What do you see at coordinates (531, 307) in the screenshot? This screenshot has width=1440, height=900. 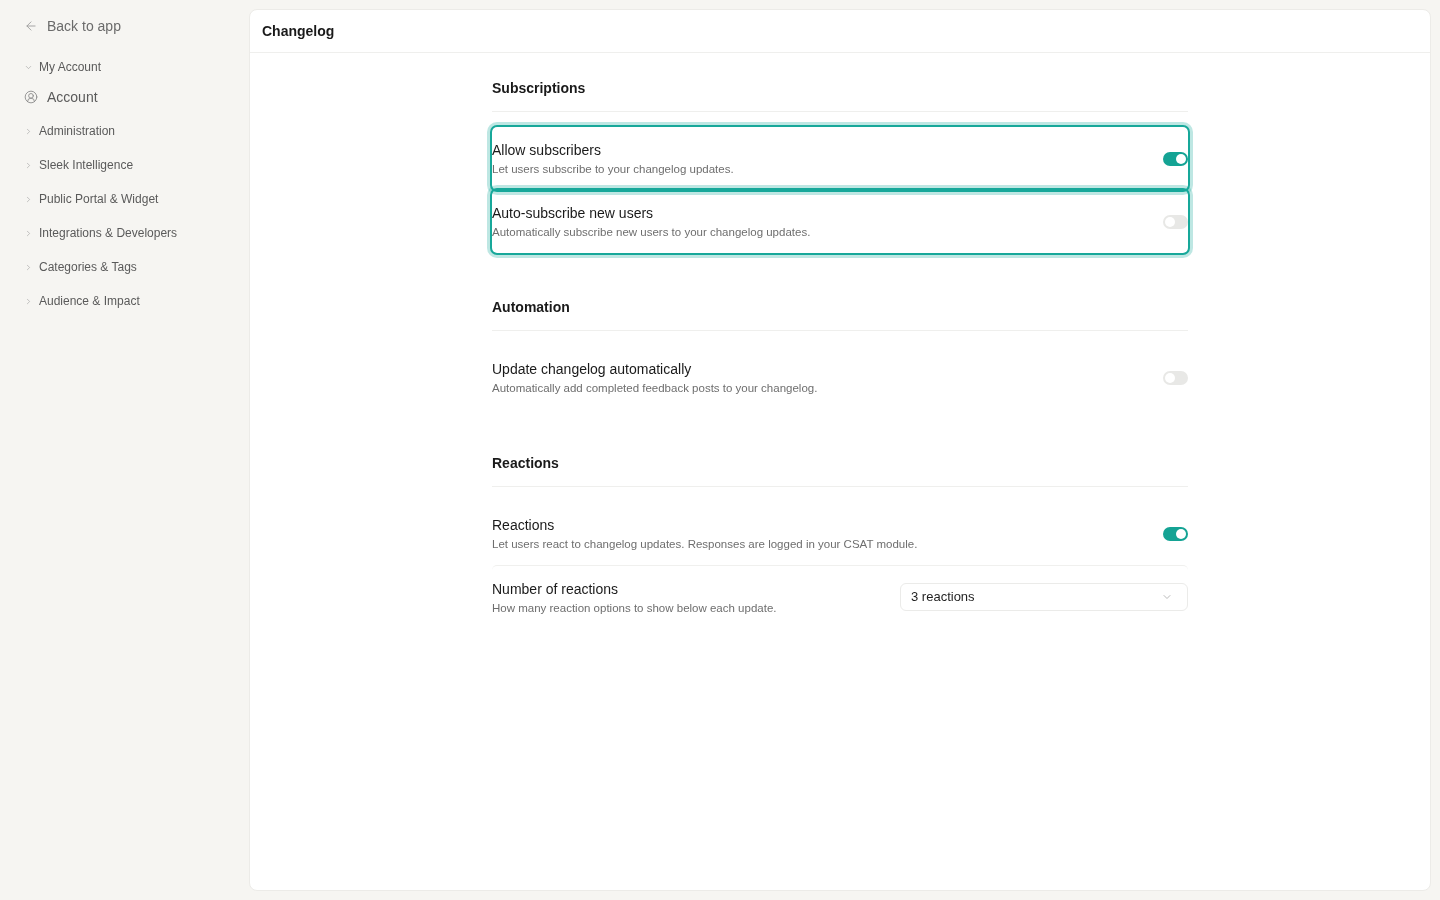 I see `section-heading: Automation` at bounding box center [531, 307].